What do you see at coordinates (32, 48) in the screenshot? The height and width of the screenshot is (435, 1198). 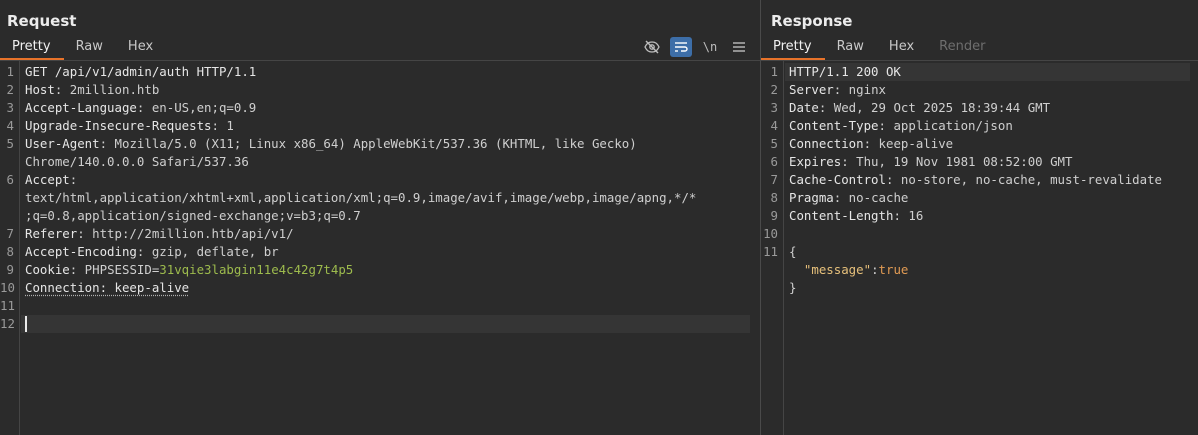 I see `request-tab-pretty: Pretty` at bounding box center [32, 48].